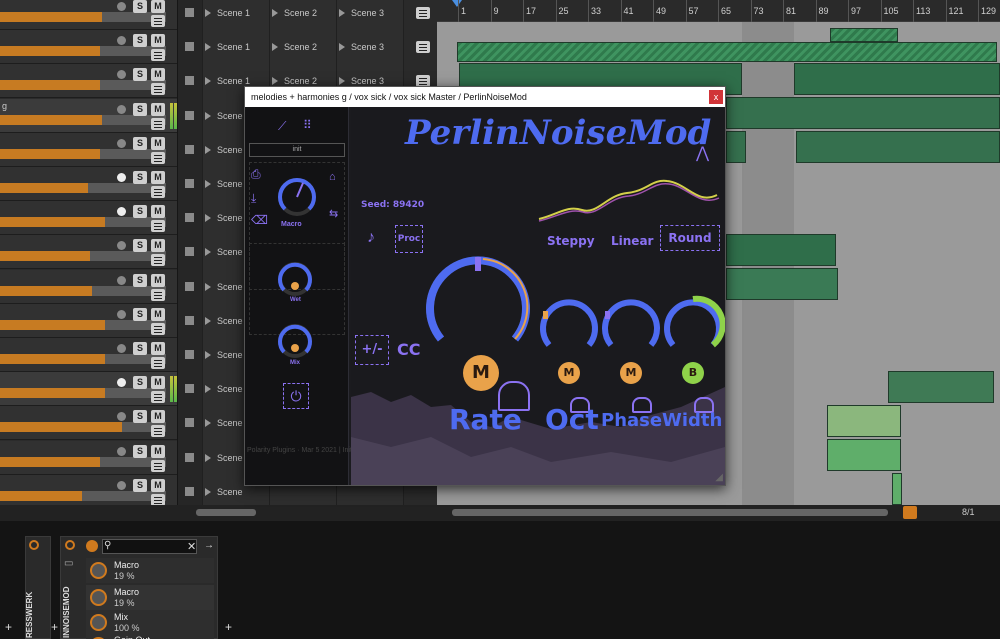  What do you see at coordinates (259, 220) in the screenshot?
I see `delete-icon: ⌫` at bounding box center [259, 220].